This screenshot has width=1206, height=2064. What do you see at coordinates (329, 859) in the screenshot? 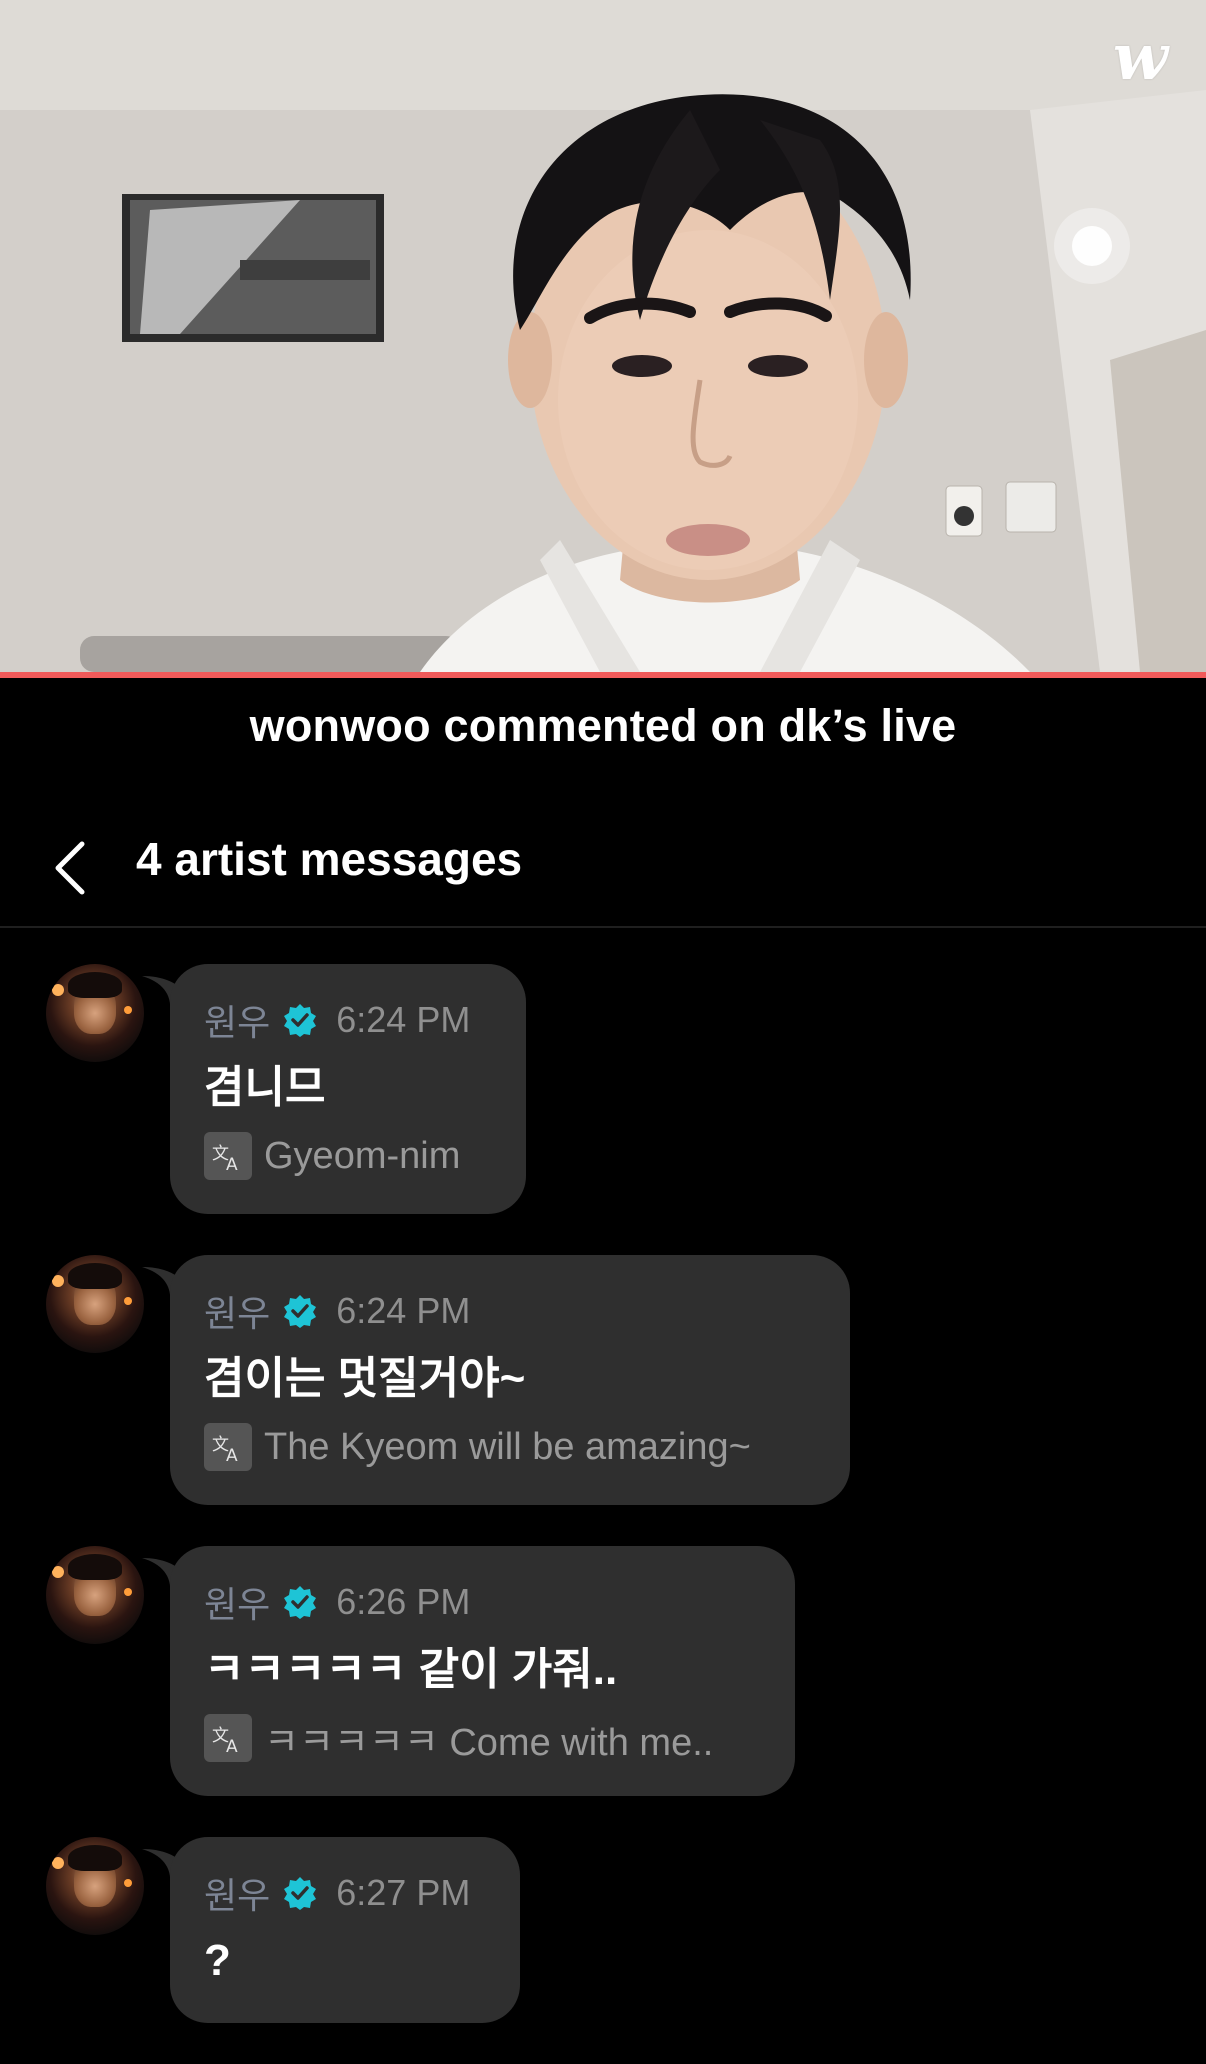
I see `page-title: 4 artist messages` at bounding box center [329, 859].